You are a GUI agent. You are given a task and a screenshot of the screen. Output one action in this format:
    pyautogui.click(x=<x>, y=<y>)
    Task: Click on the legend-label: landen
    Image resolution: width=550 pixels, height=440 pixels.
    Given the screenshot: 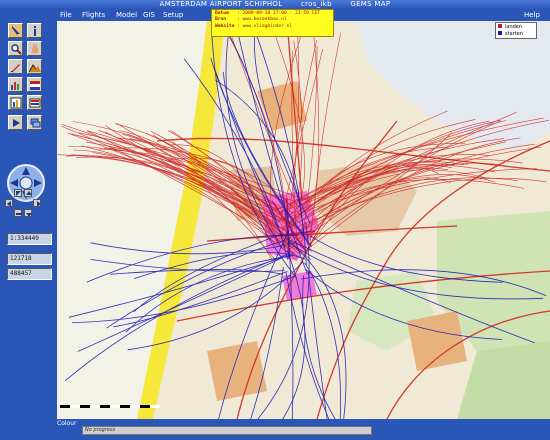 What is the action you would take?
    pyautogui.click(x=514, y=27)
    